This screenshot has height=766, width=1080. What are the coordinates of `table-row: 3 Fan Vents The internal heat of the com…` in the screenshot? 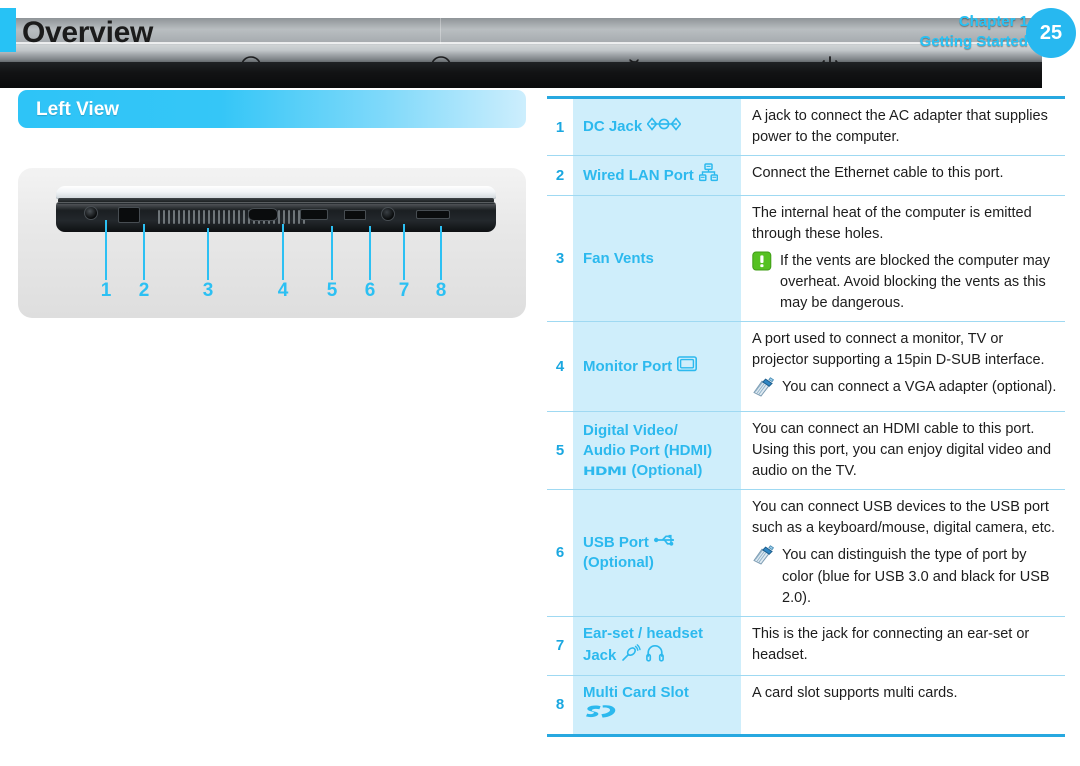 It's located at (806, 259).